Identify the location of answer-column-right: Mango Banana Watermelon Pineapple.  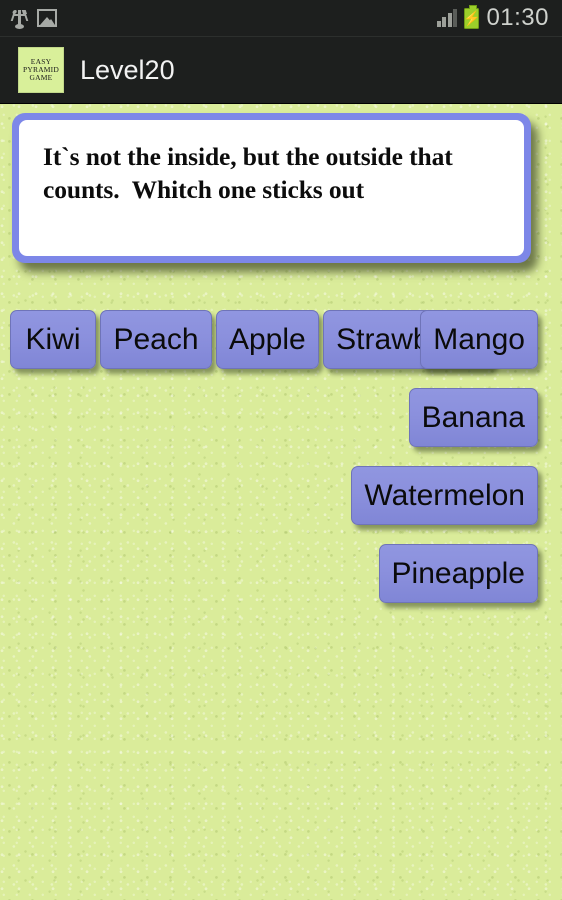
(444, 466).